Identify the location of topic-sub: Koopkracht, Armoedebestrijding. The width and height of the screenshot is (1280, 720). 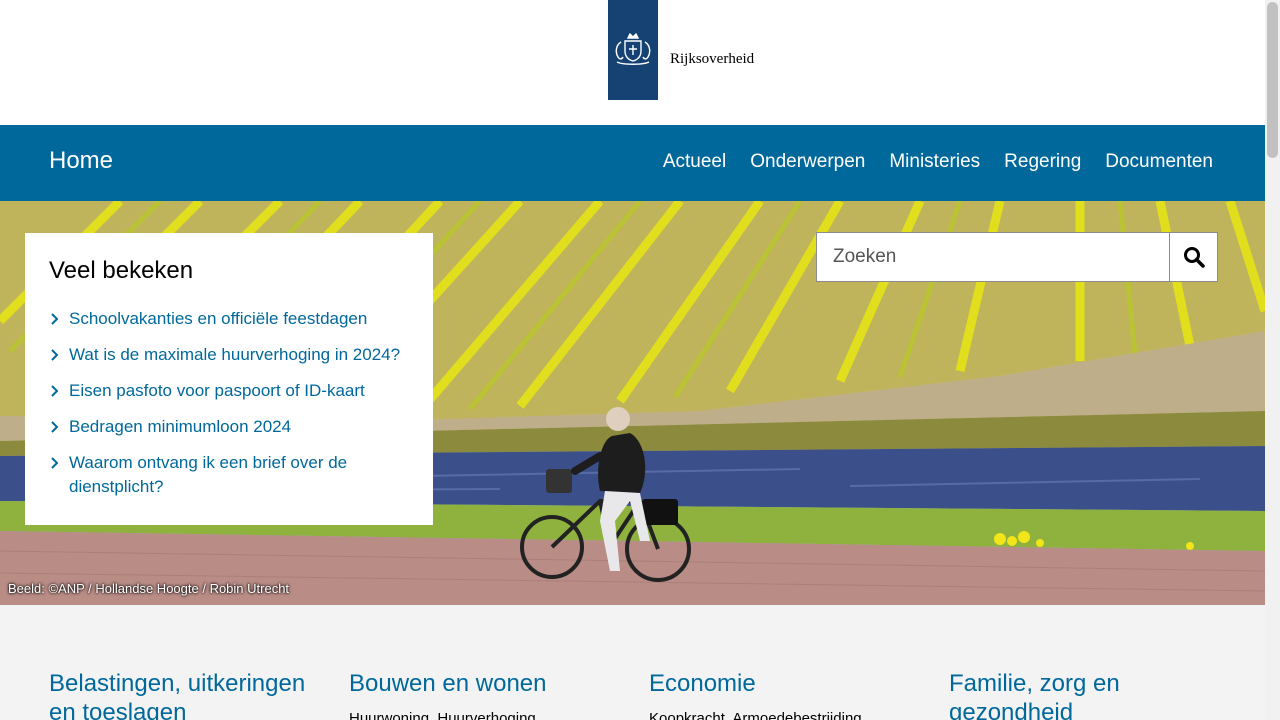
(784, 715).